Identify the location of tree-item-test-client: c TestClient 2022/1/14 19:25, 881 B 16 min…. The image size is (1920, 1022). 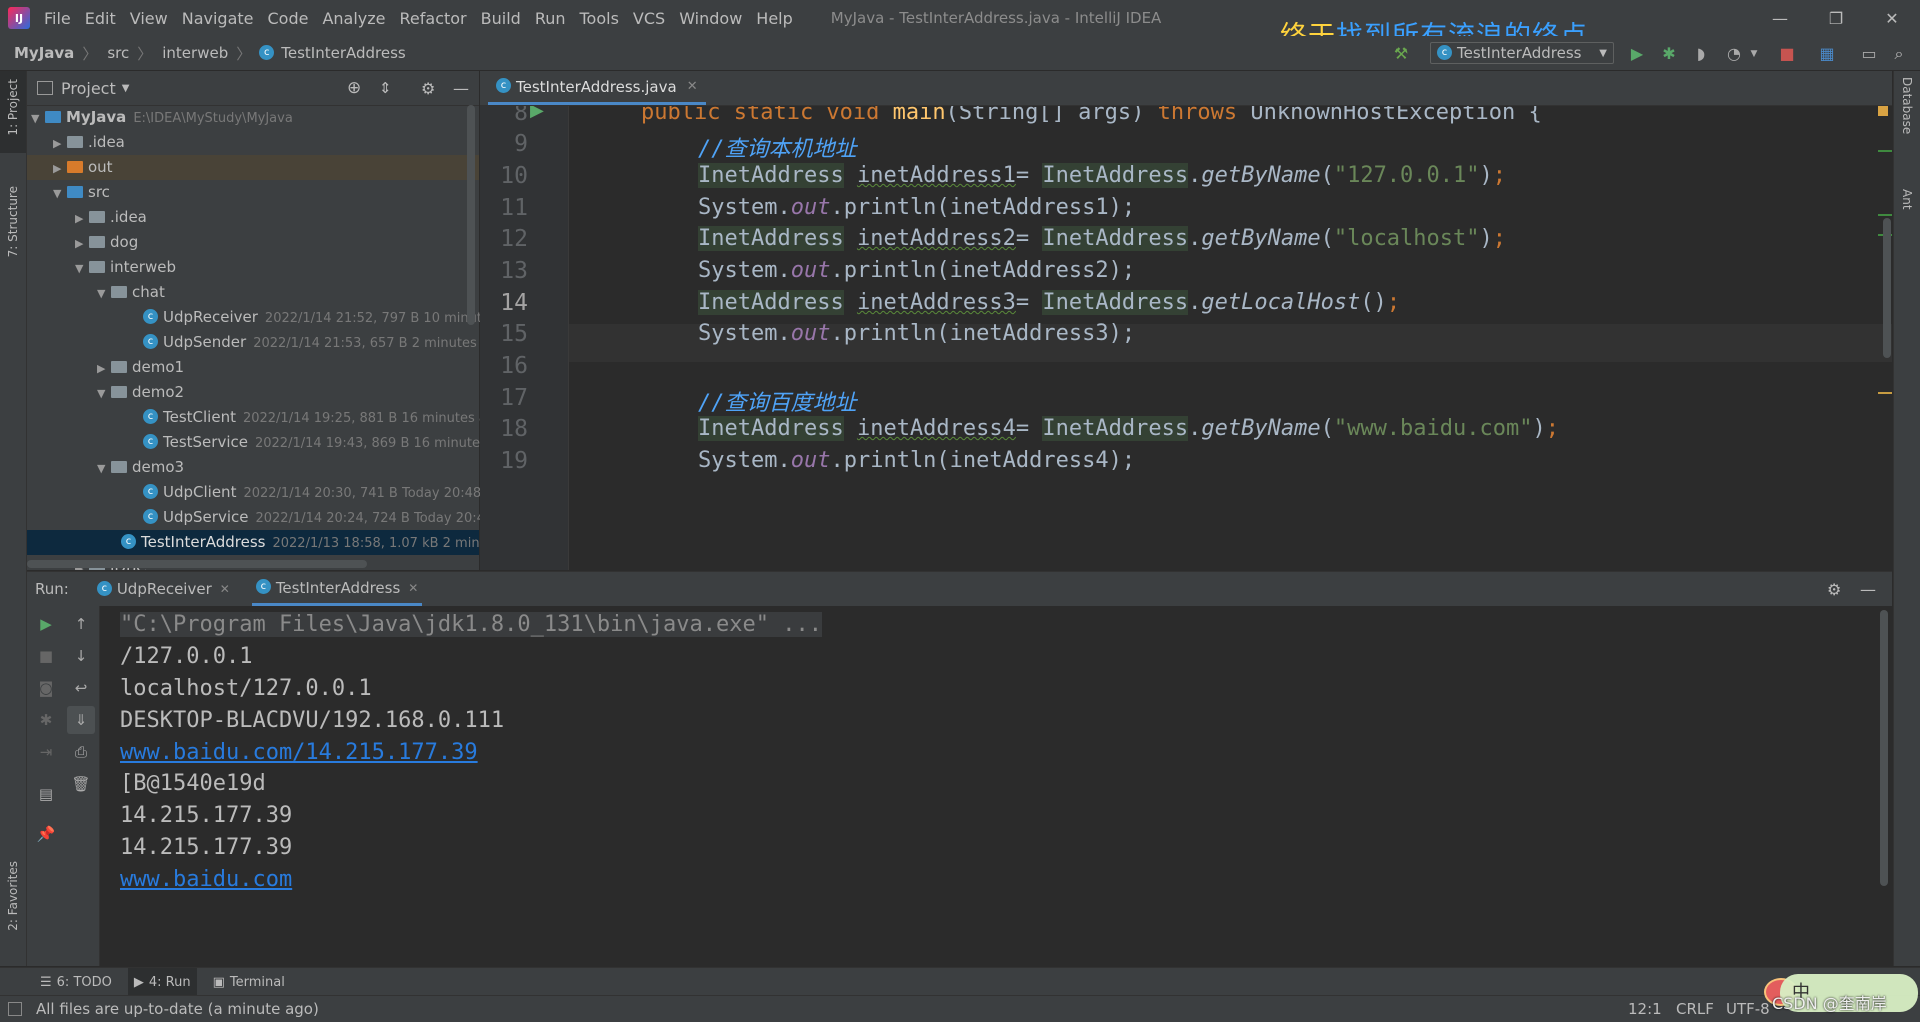
(315, 417).